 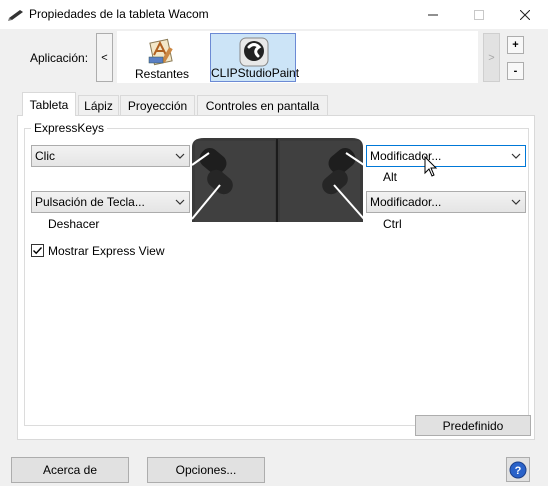 I want to click on help-button: ?, so click(x=518, y=469).